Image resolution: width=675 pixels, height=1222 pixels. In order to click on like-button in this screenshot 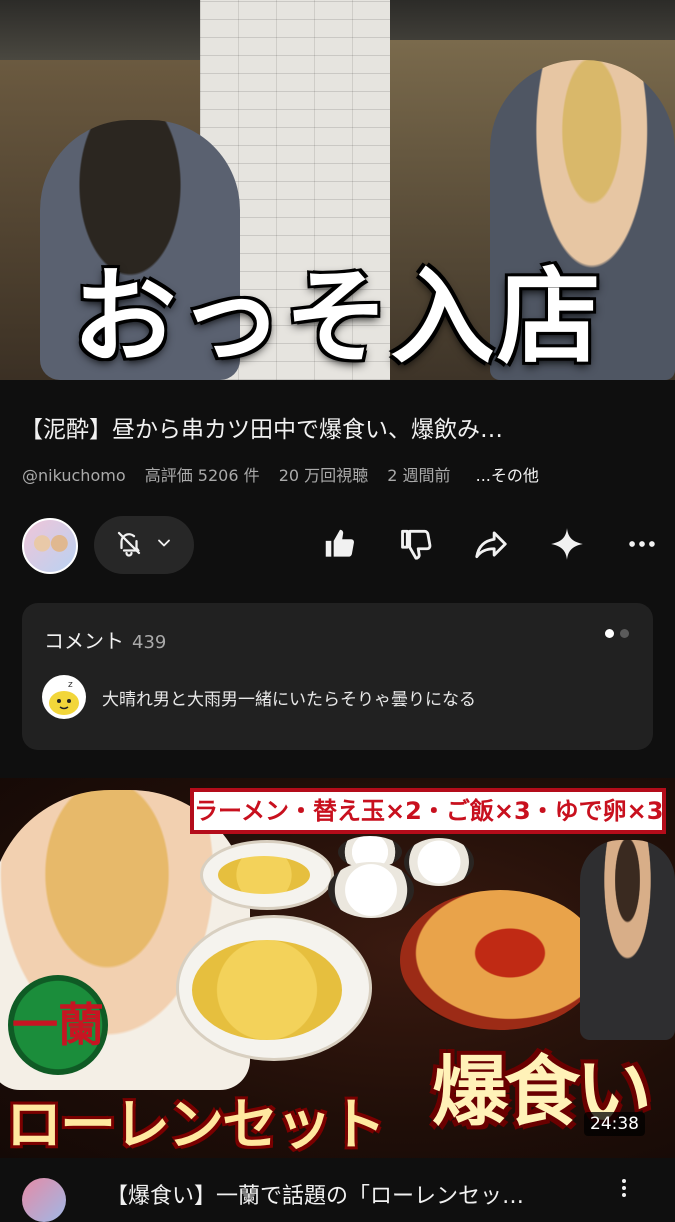, I will do `click(340, 546)`.